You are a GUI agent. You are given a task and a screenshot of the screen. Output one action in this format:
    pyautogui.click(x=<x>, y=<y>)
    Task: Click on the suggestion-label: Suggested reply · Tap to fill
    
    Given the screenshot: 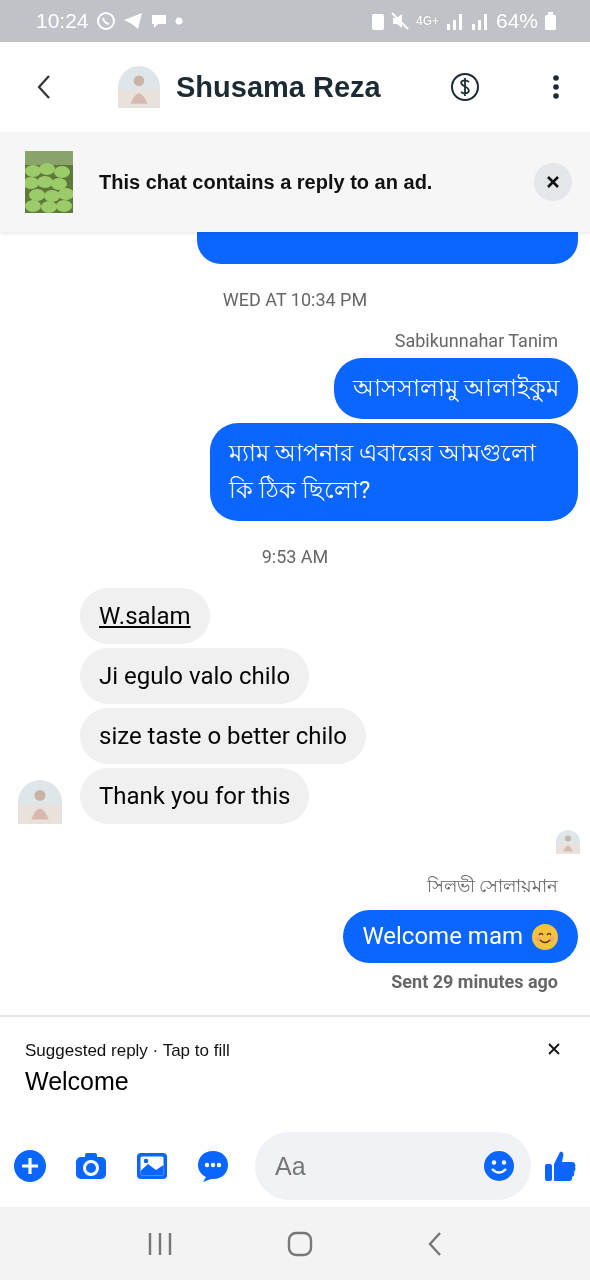 What is the action you would take?
    pyautogui.click(x=127, y=1051)
    